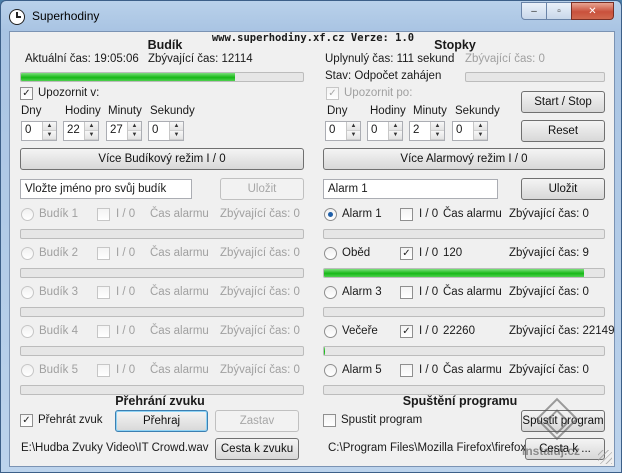 Image resolution: width=622 pixels, height=473 pixels. What do you see at coordinates (162, 77) in the screenshot?
I see `budik-progress-bar` at bounding box center [162, 77].